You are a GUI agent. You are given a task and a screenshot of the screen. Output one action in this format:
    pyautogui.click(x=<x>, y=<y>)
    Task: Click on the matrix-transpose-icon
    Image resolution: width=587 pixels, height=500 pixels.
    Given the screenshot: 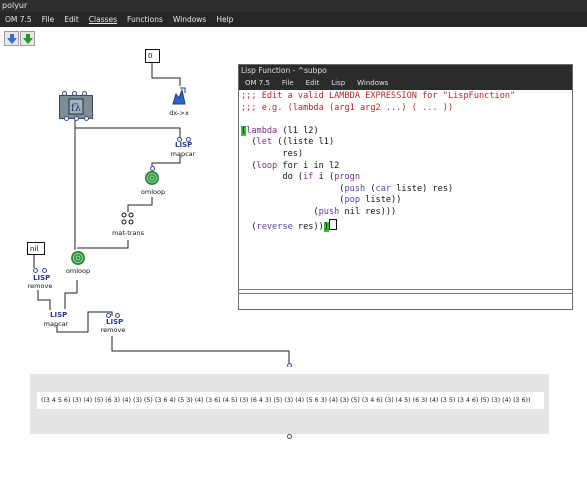 What is the action you would take?
    pyautogui.click(x=127, y=218)
    